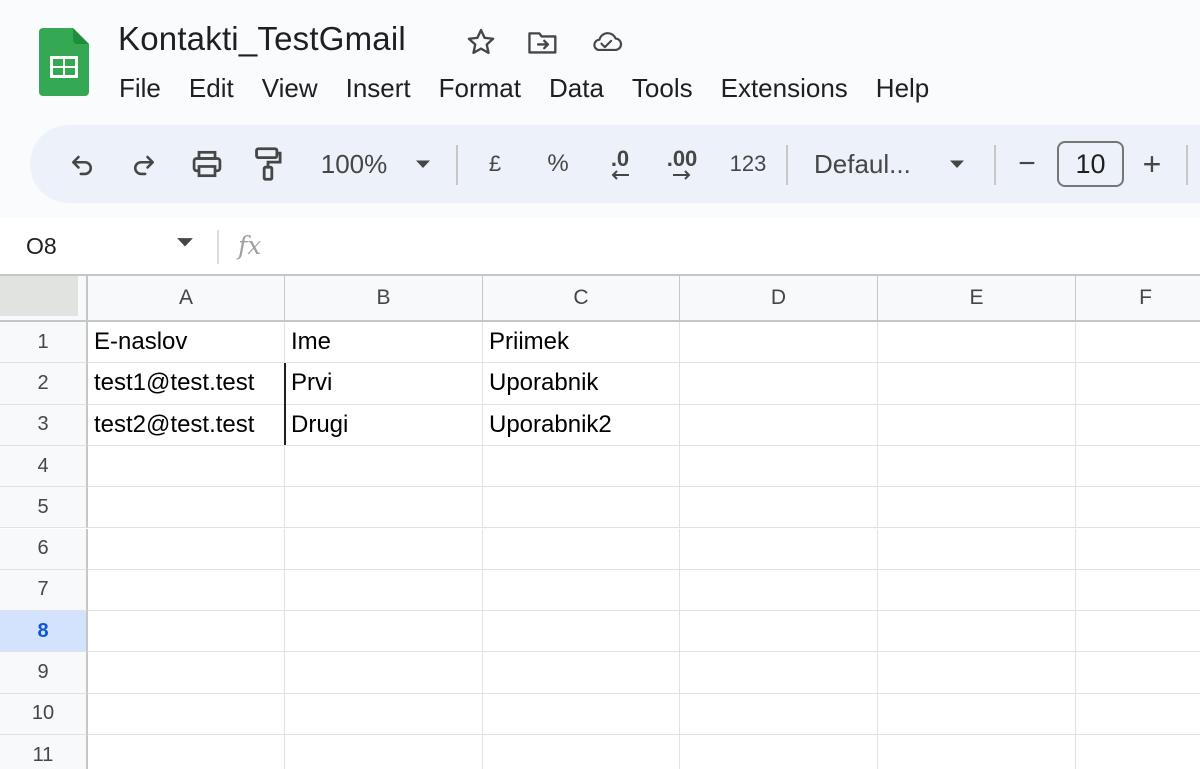  I want to click on row-header-8: 8, so click(44, 632).